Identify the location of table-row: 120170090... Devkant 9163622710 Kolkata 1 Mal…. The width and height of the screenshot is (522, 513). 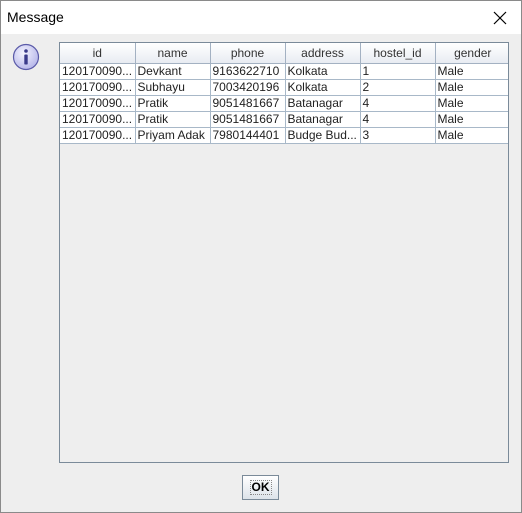
(284, 71).